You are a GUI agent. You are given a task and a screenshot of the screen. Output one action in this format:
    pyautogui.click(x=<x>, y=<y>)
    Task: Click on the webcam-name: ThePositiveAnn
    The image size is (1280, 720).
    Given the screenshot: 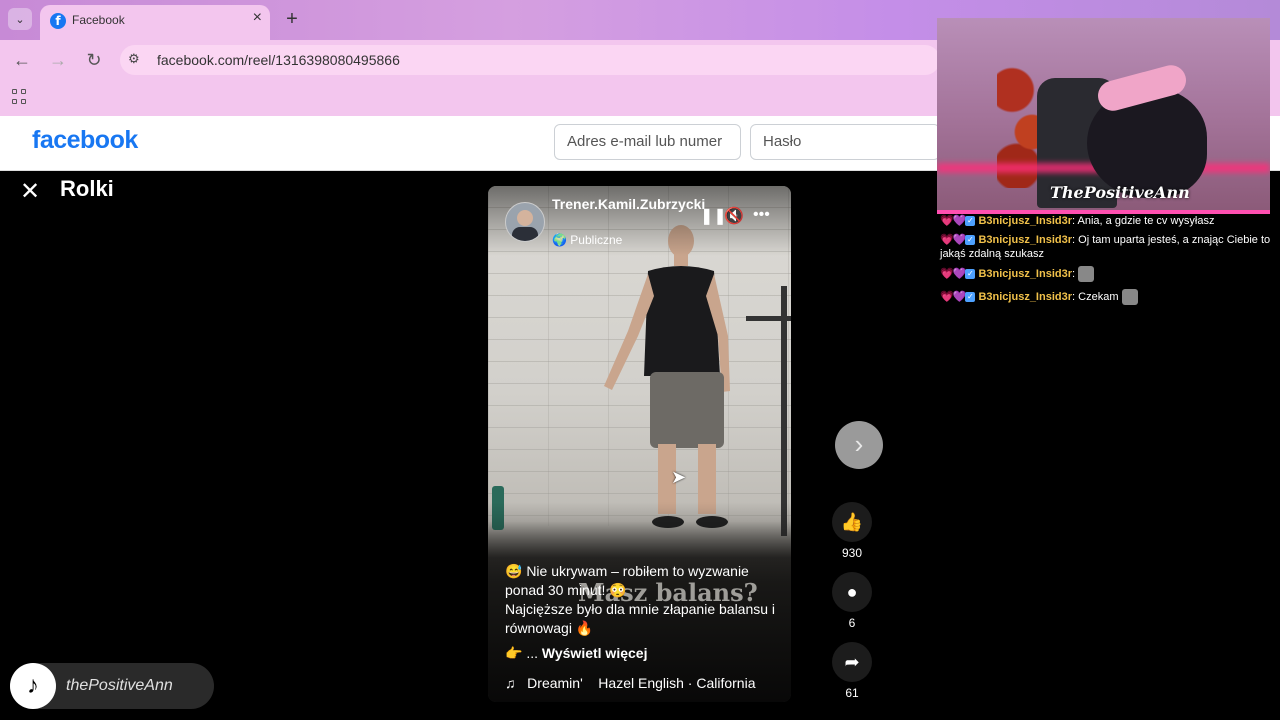 What is the action you would take?
    pyautogui.click(x=1120, y=192)
    